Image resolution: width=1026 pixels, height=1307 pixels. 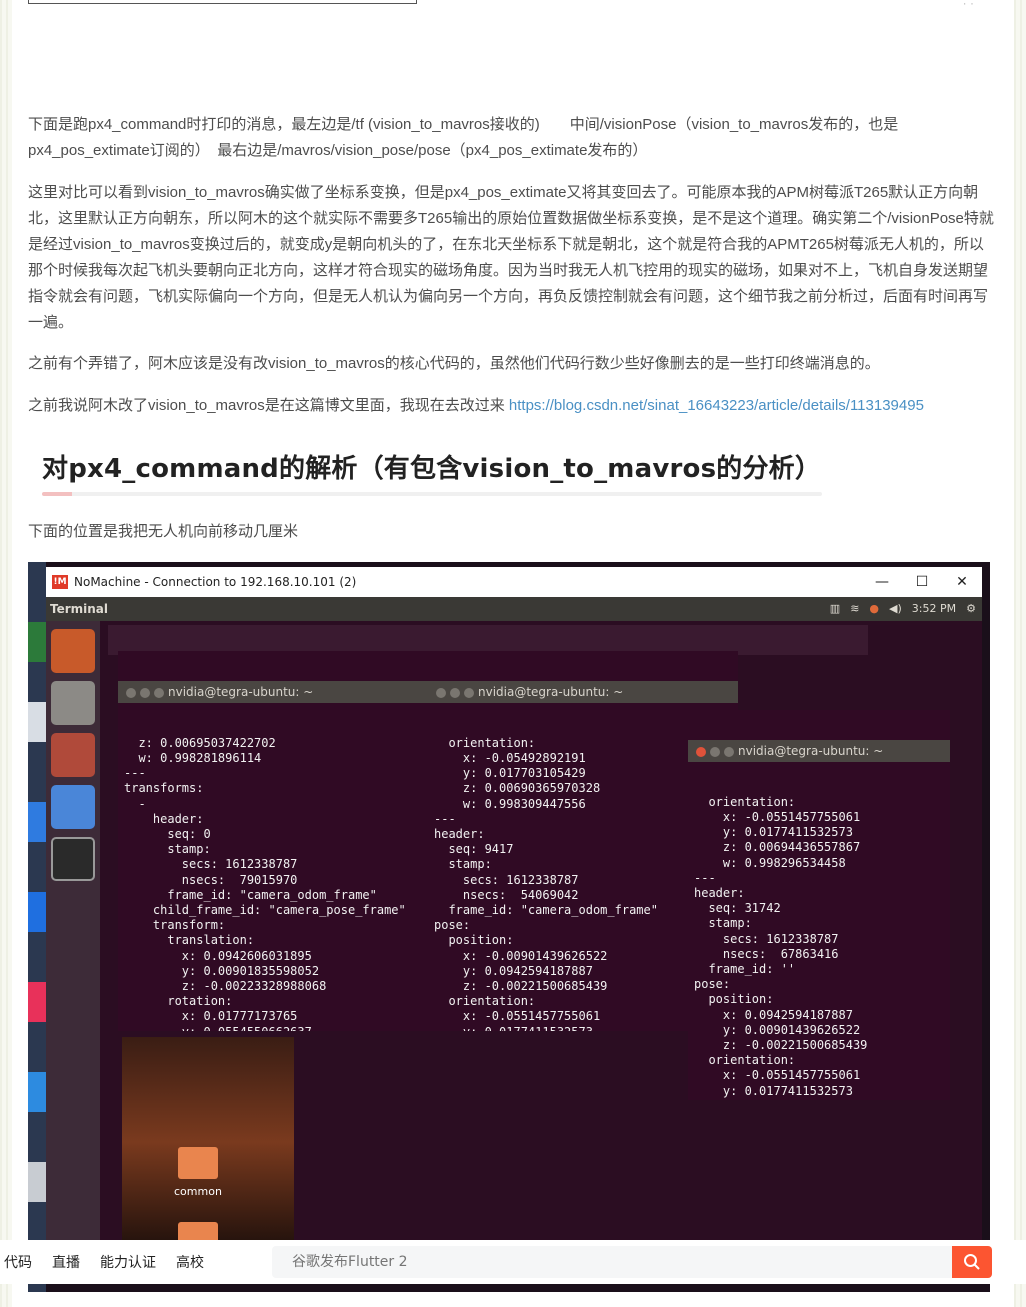 What do you see at coordinates (222, 2) in the screenshot?
I see `top-frame-edge` at bounding box center [222, 2].